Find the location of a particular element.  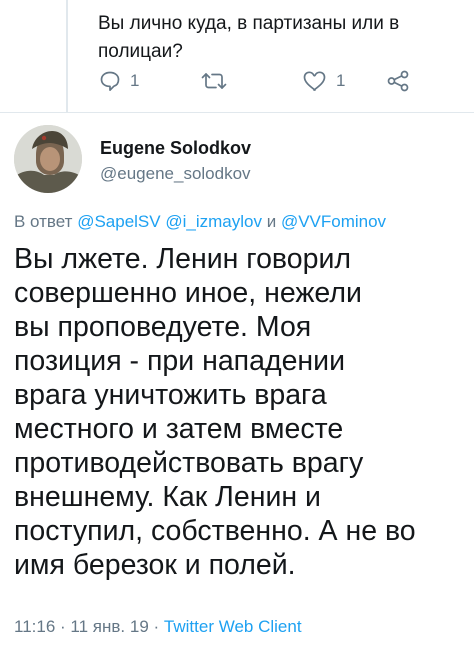

reply-to-user-link: @i_izmaylov is located at coordinates (213, 221).